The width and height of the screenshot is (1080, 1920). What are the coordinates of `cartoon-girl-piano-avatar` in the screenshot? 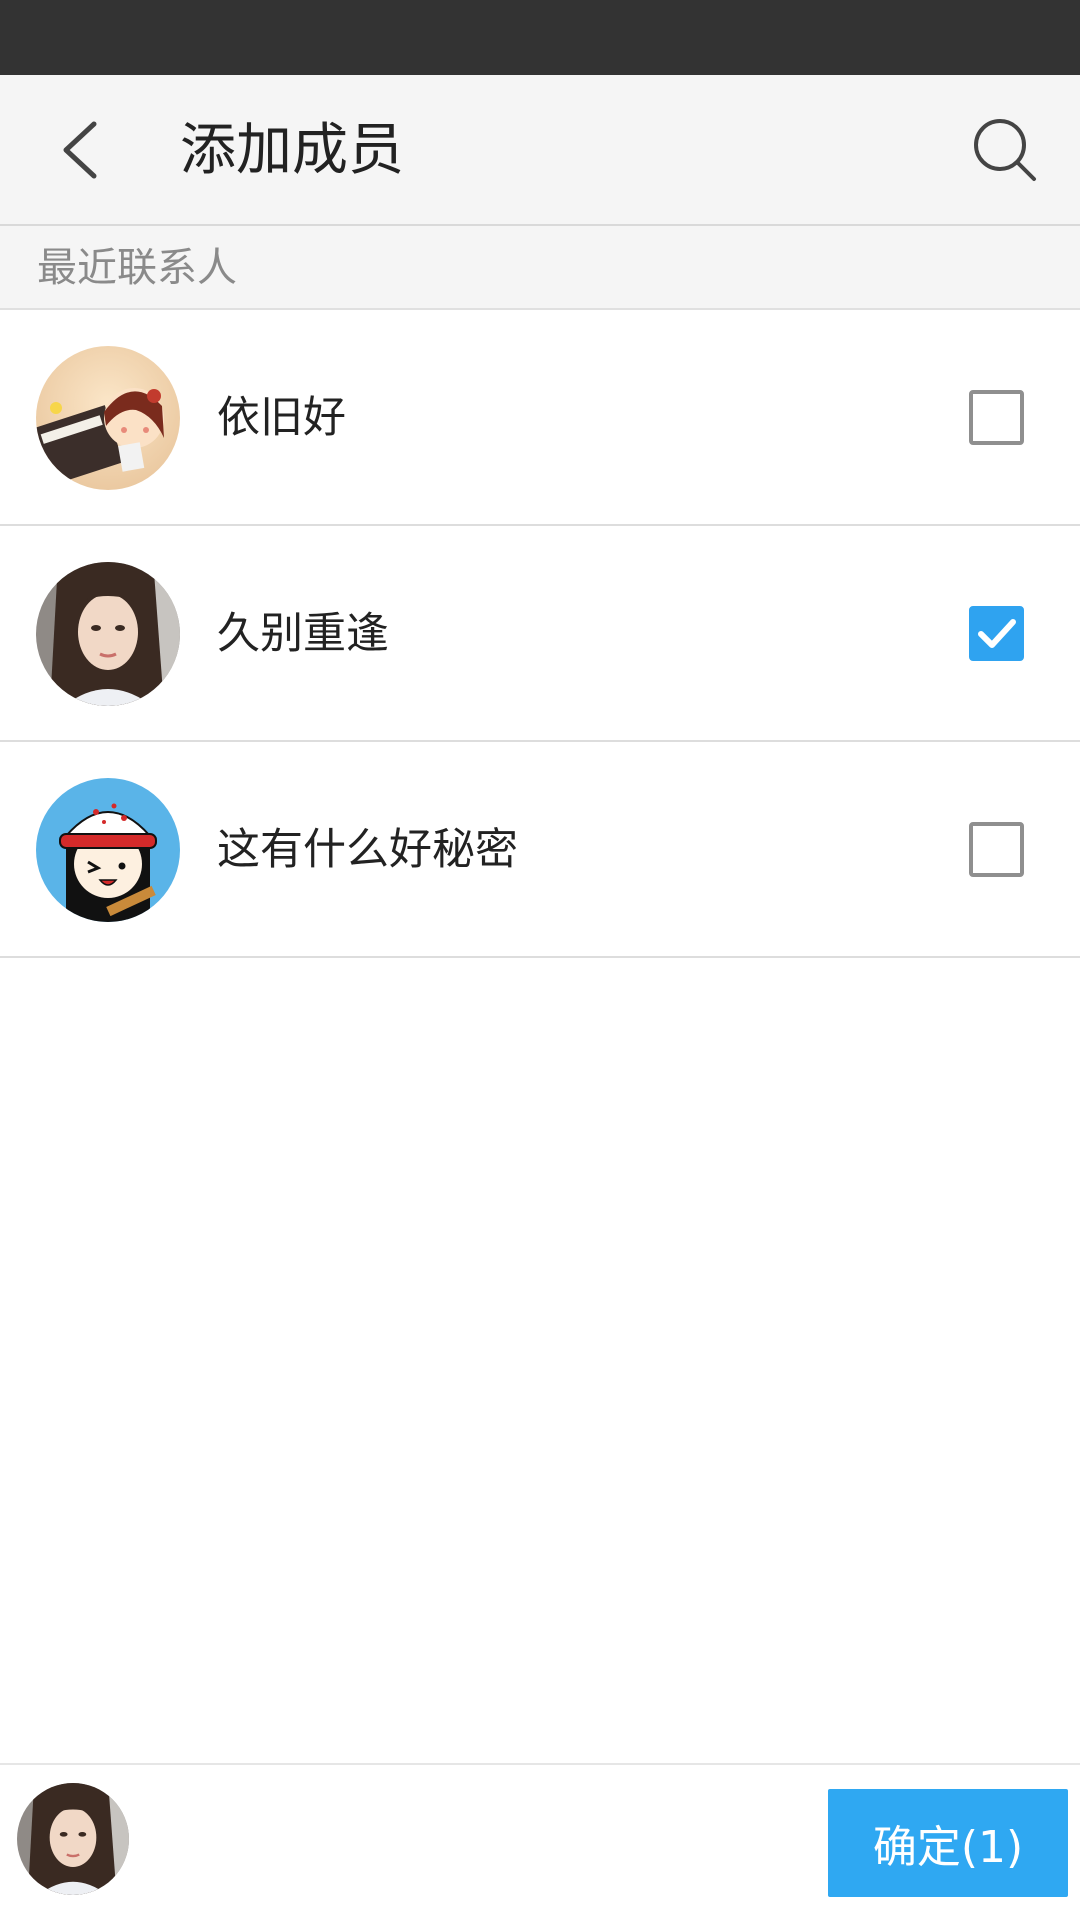 It's located at (108, 418).